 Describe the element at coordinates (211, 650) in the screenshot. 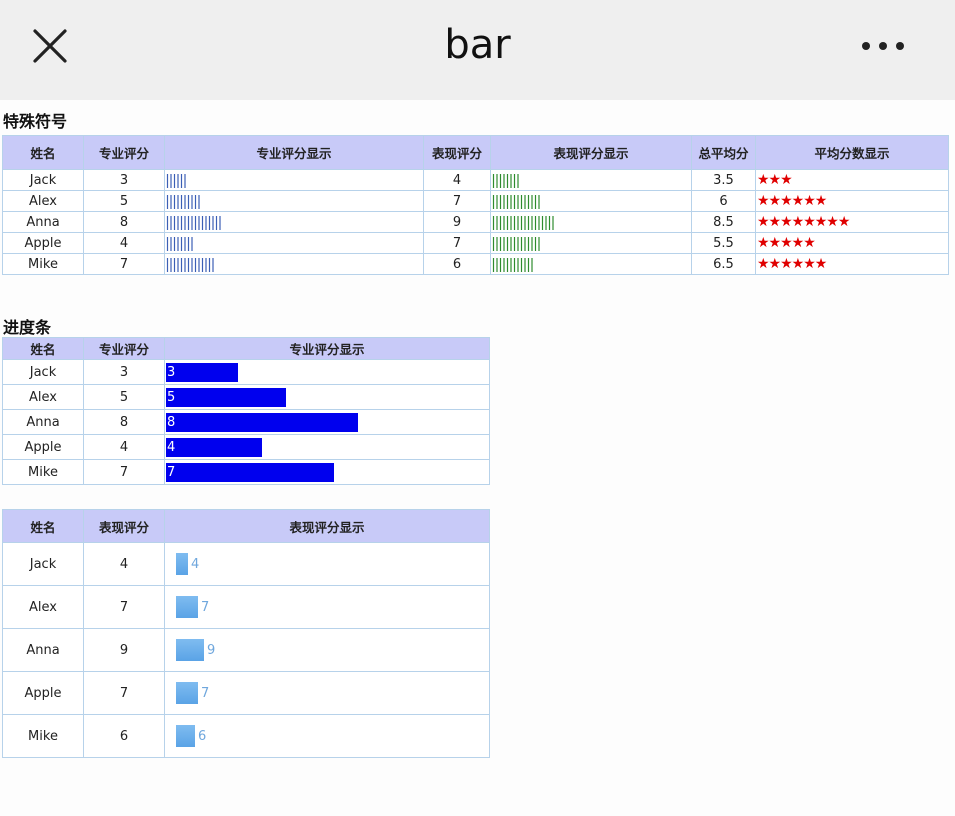

I see `performance-value: 9` at that location.